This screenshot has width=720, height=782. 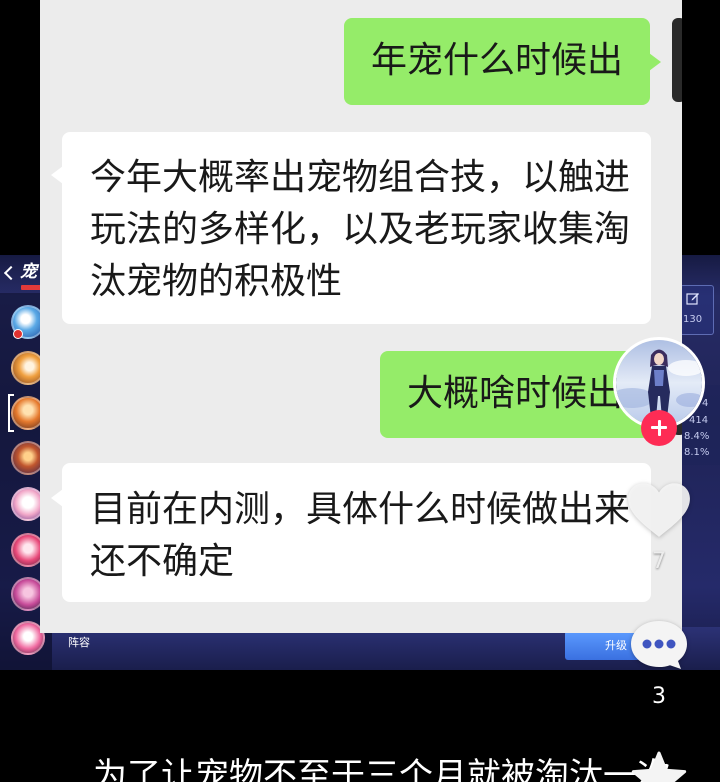 What do you see at coordinates (693, 298) in the screenshot?
I see `pencil-icon` at bounding box center [693, 298].